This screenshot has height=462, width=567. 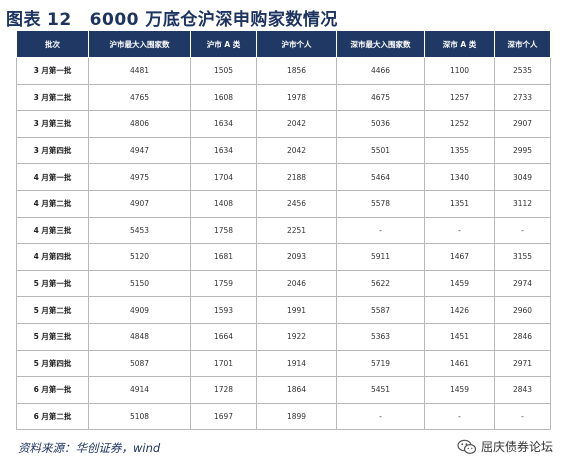 What do you see at coordinates (522, 203) in the screenshot?
I see `value-cell: 3112` at bounding box center [522, 203].